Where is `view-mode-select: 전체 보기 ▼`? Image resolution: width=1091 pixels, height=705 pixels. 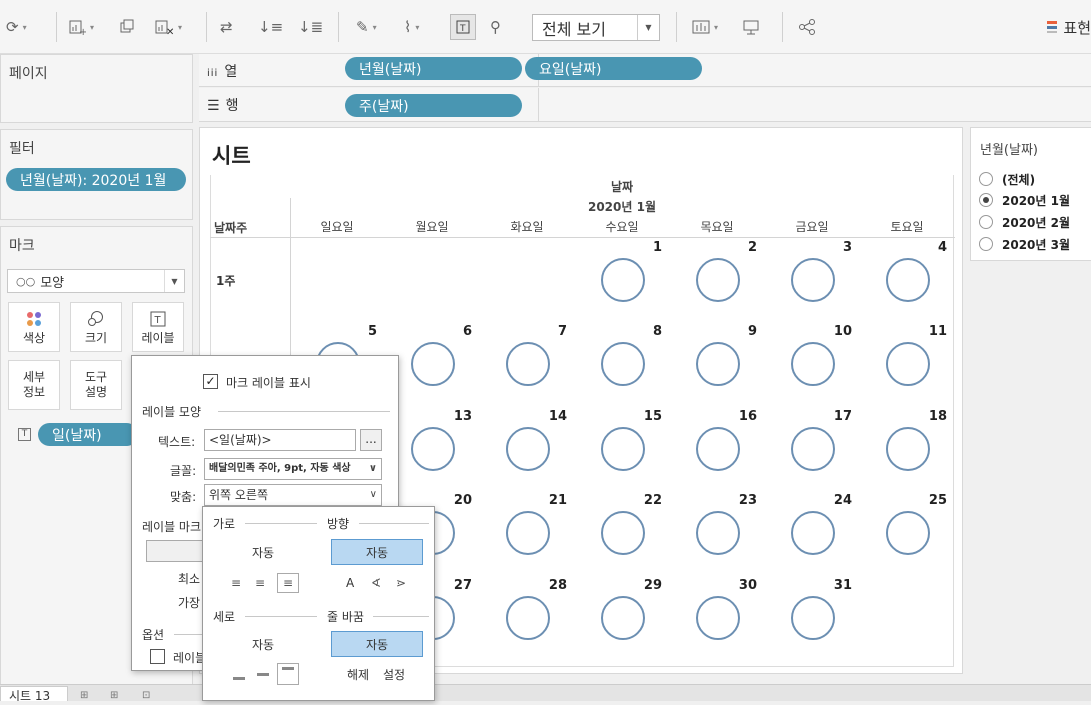
view-mode-select: 전체 보기 ▼ is located at coordinates (596, 27).